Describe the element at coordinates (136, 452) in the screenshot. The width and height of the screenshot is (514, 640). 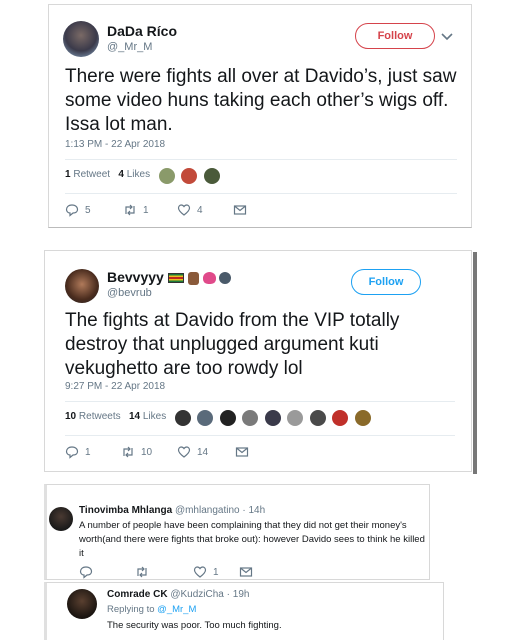
I see `retweet-action: 10` at that location.